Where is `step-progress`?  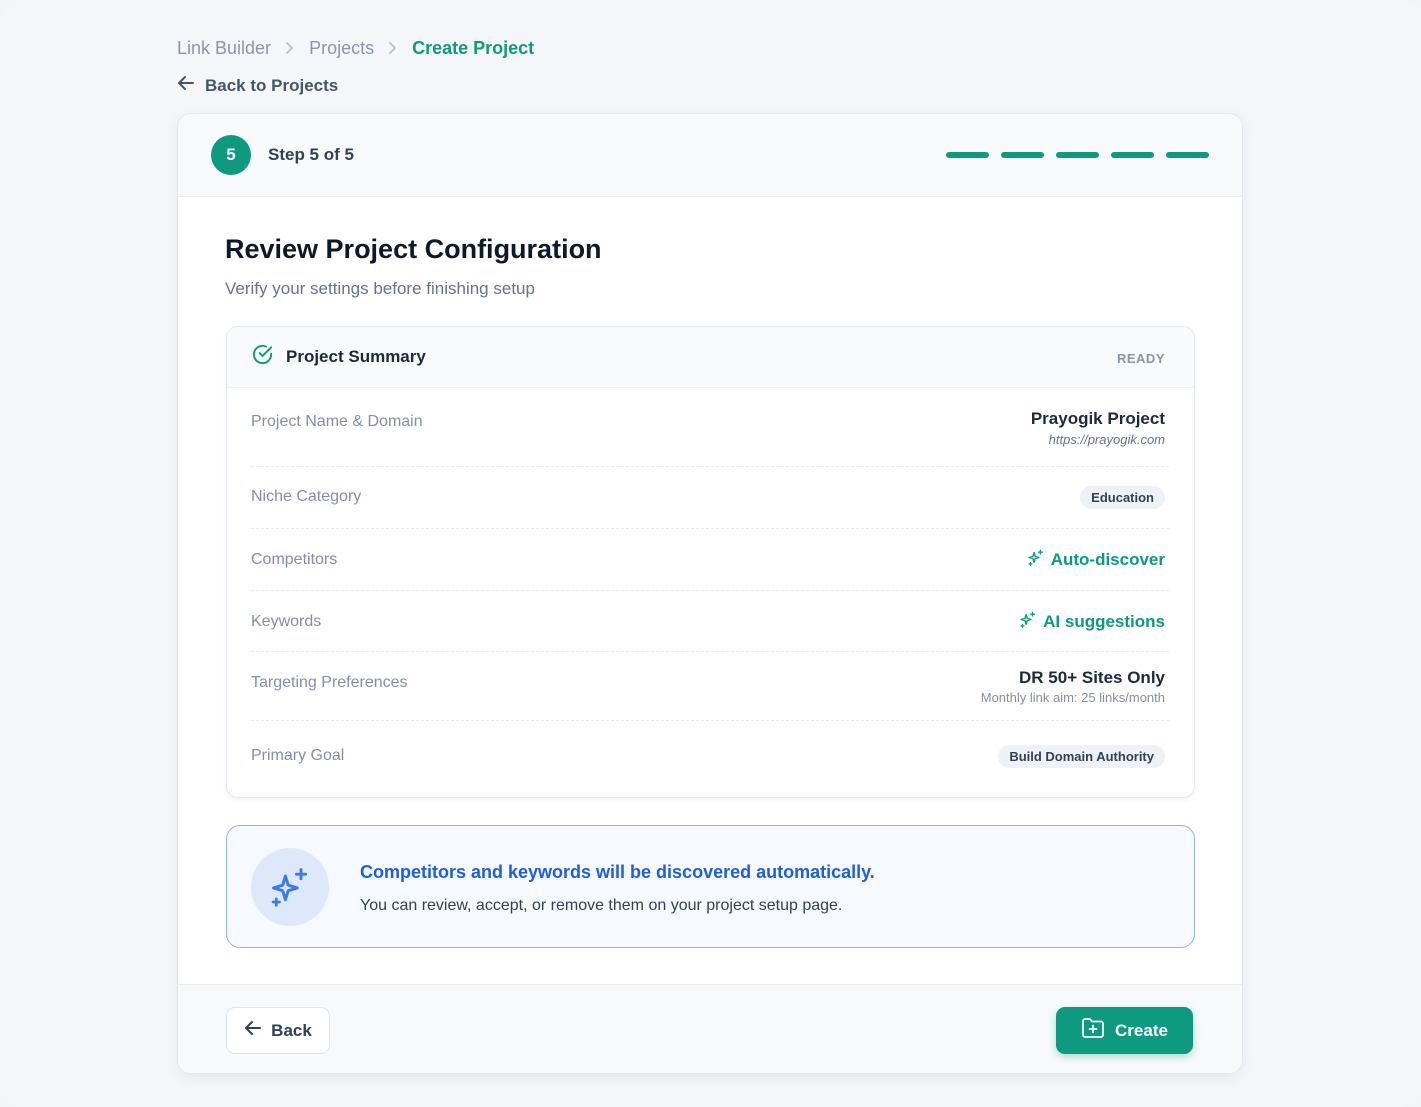
step-progress is located at coordinates (1077, 155).